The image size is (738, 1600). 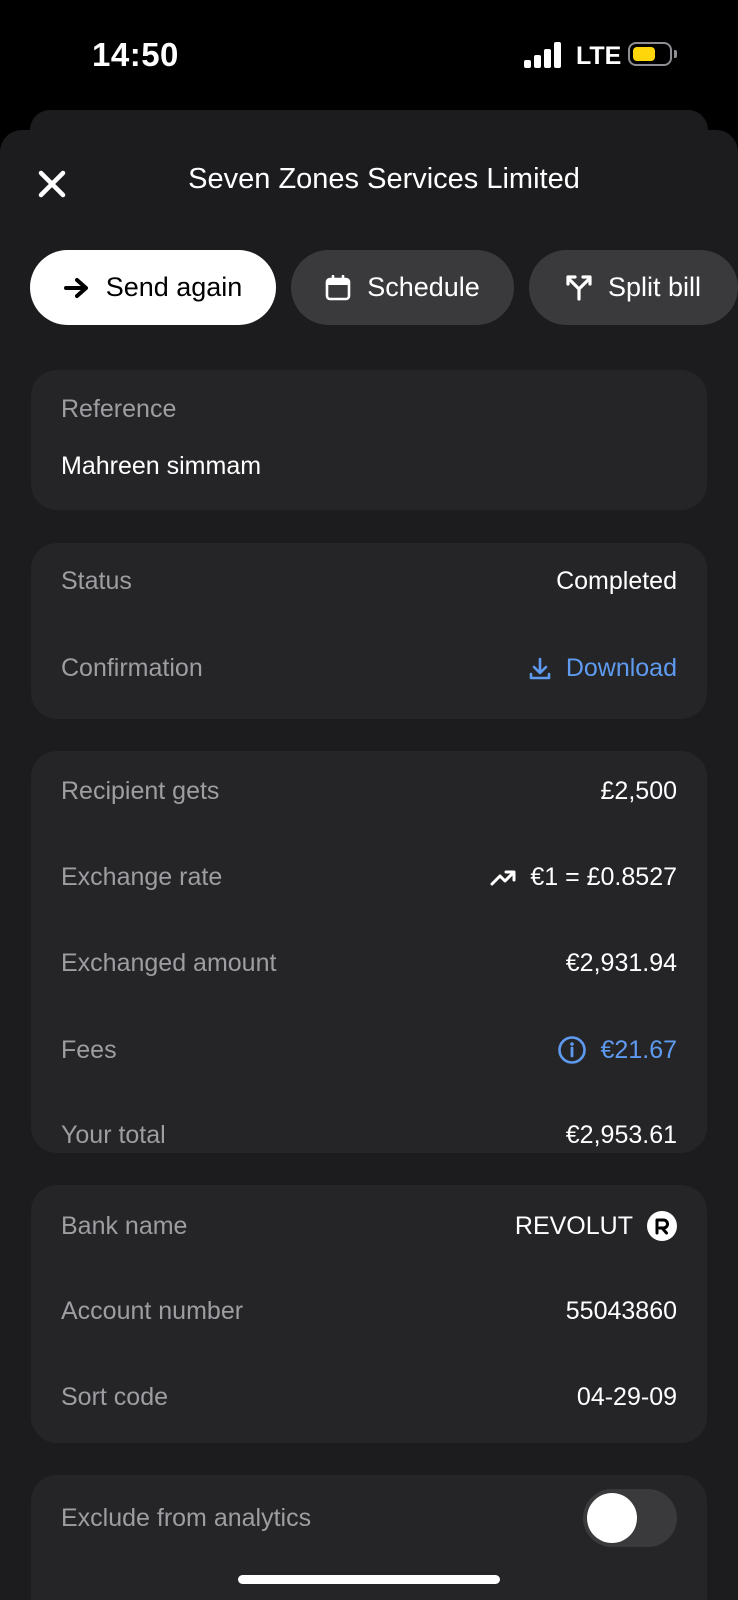 I want to click on trending-up-icon, so click(x=503, y=877).